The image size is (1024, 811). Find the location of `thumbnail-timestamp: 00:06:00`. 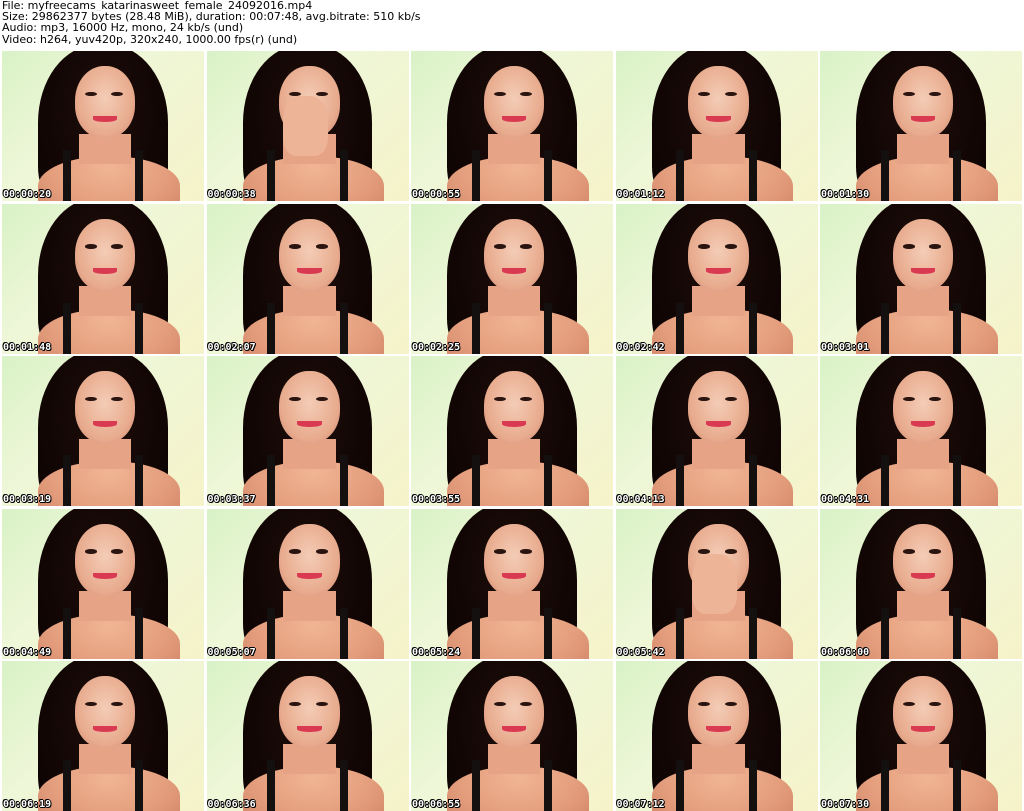

thumbnail-timestamp: 00:06:00 is located at coordinates (845, 652).